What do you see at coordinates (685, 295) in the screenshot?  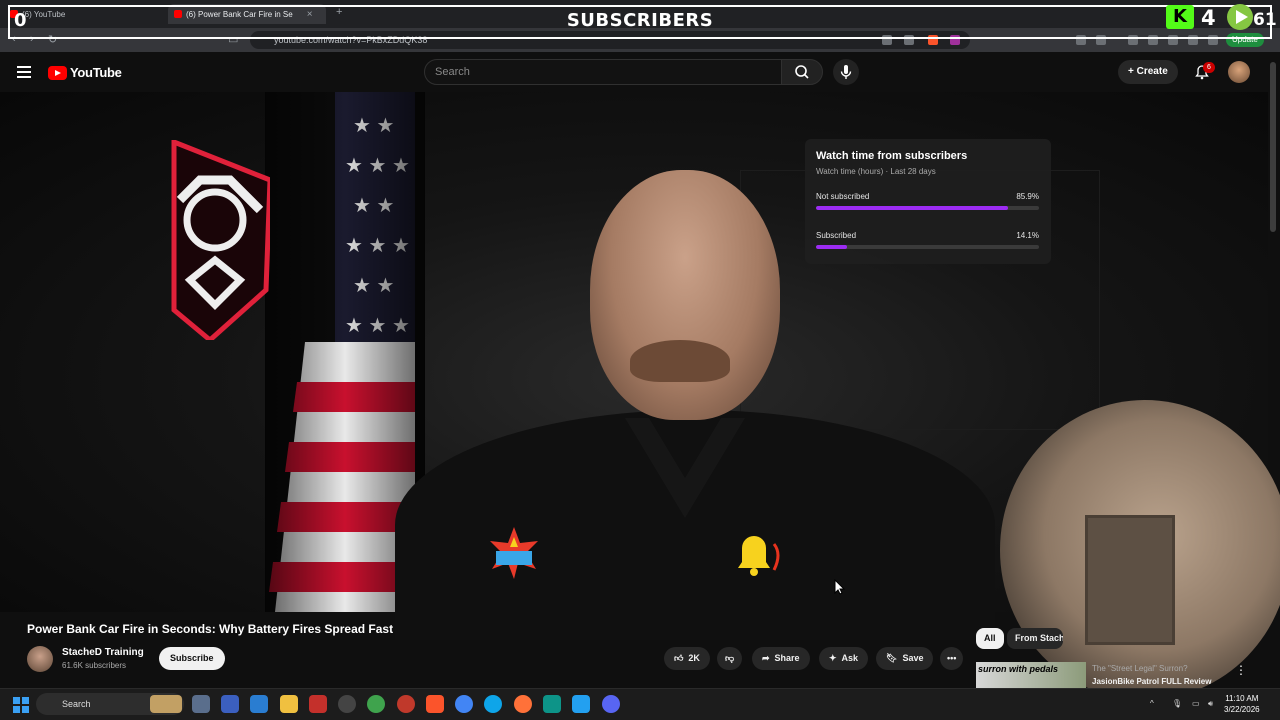 I see `presenter-head` at bounding box center [685, 295].